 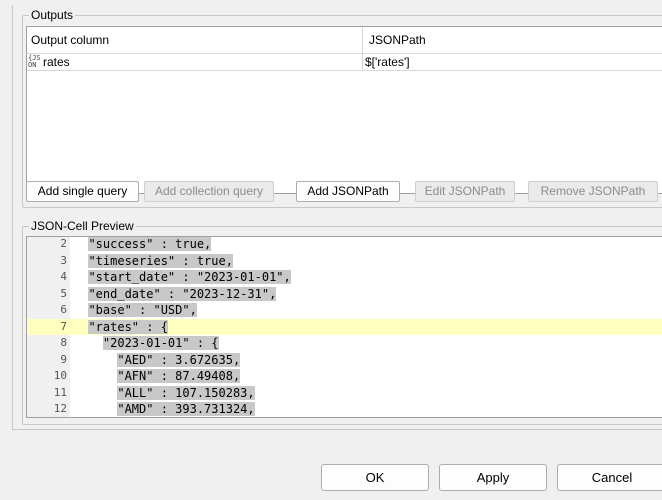 I want to click on code-text: "timeseries" : true,, so click(x=160, y=260).